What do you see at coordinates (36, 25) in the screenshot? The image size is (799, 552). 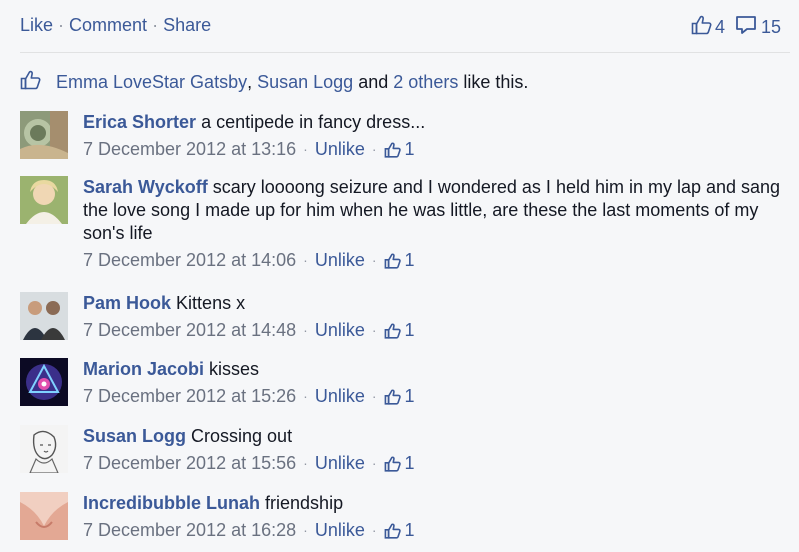 I see `like-link: Like` at bounding box center [36, 25].